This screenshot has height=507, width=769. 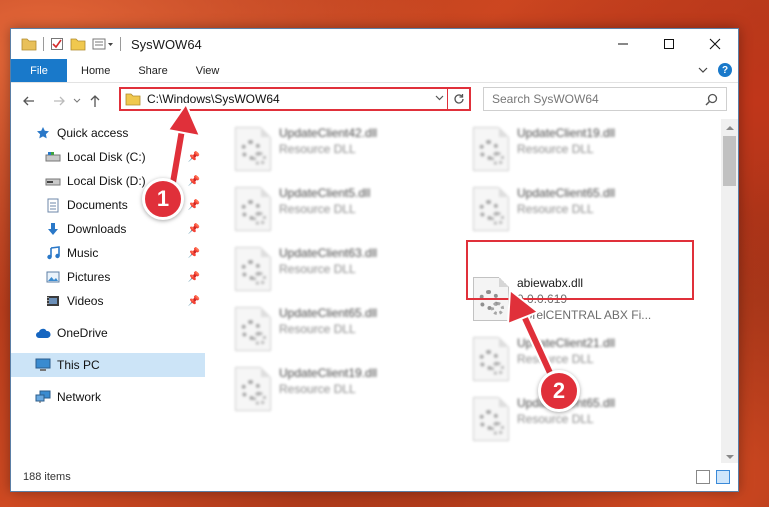 I want to click on file-name: abiewabx.dll, so click(x=550, y=283).